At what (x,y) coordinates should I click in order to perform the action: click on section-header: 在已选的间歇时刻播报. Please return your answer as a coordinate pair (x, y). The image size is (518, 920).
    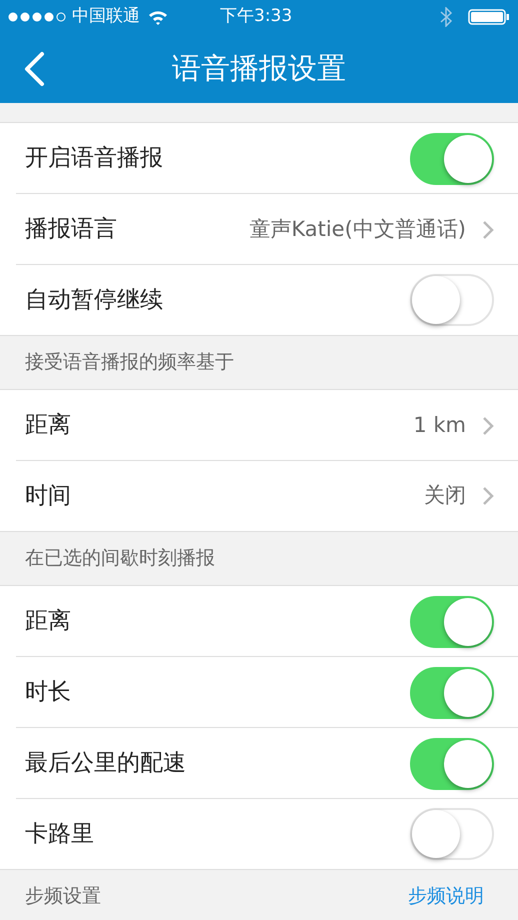
    Looking at the image, I should click on (120, 559).